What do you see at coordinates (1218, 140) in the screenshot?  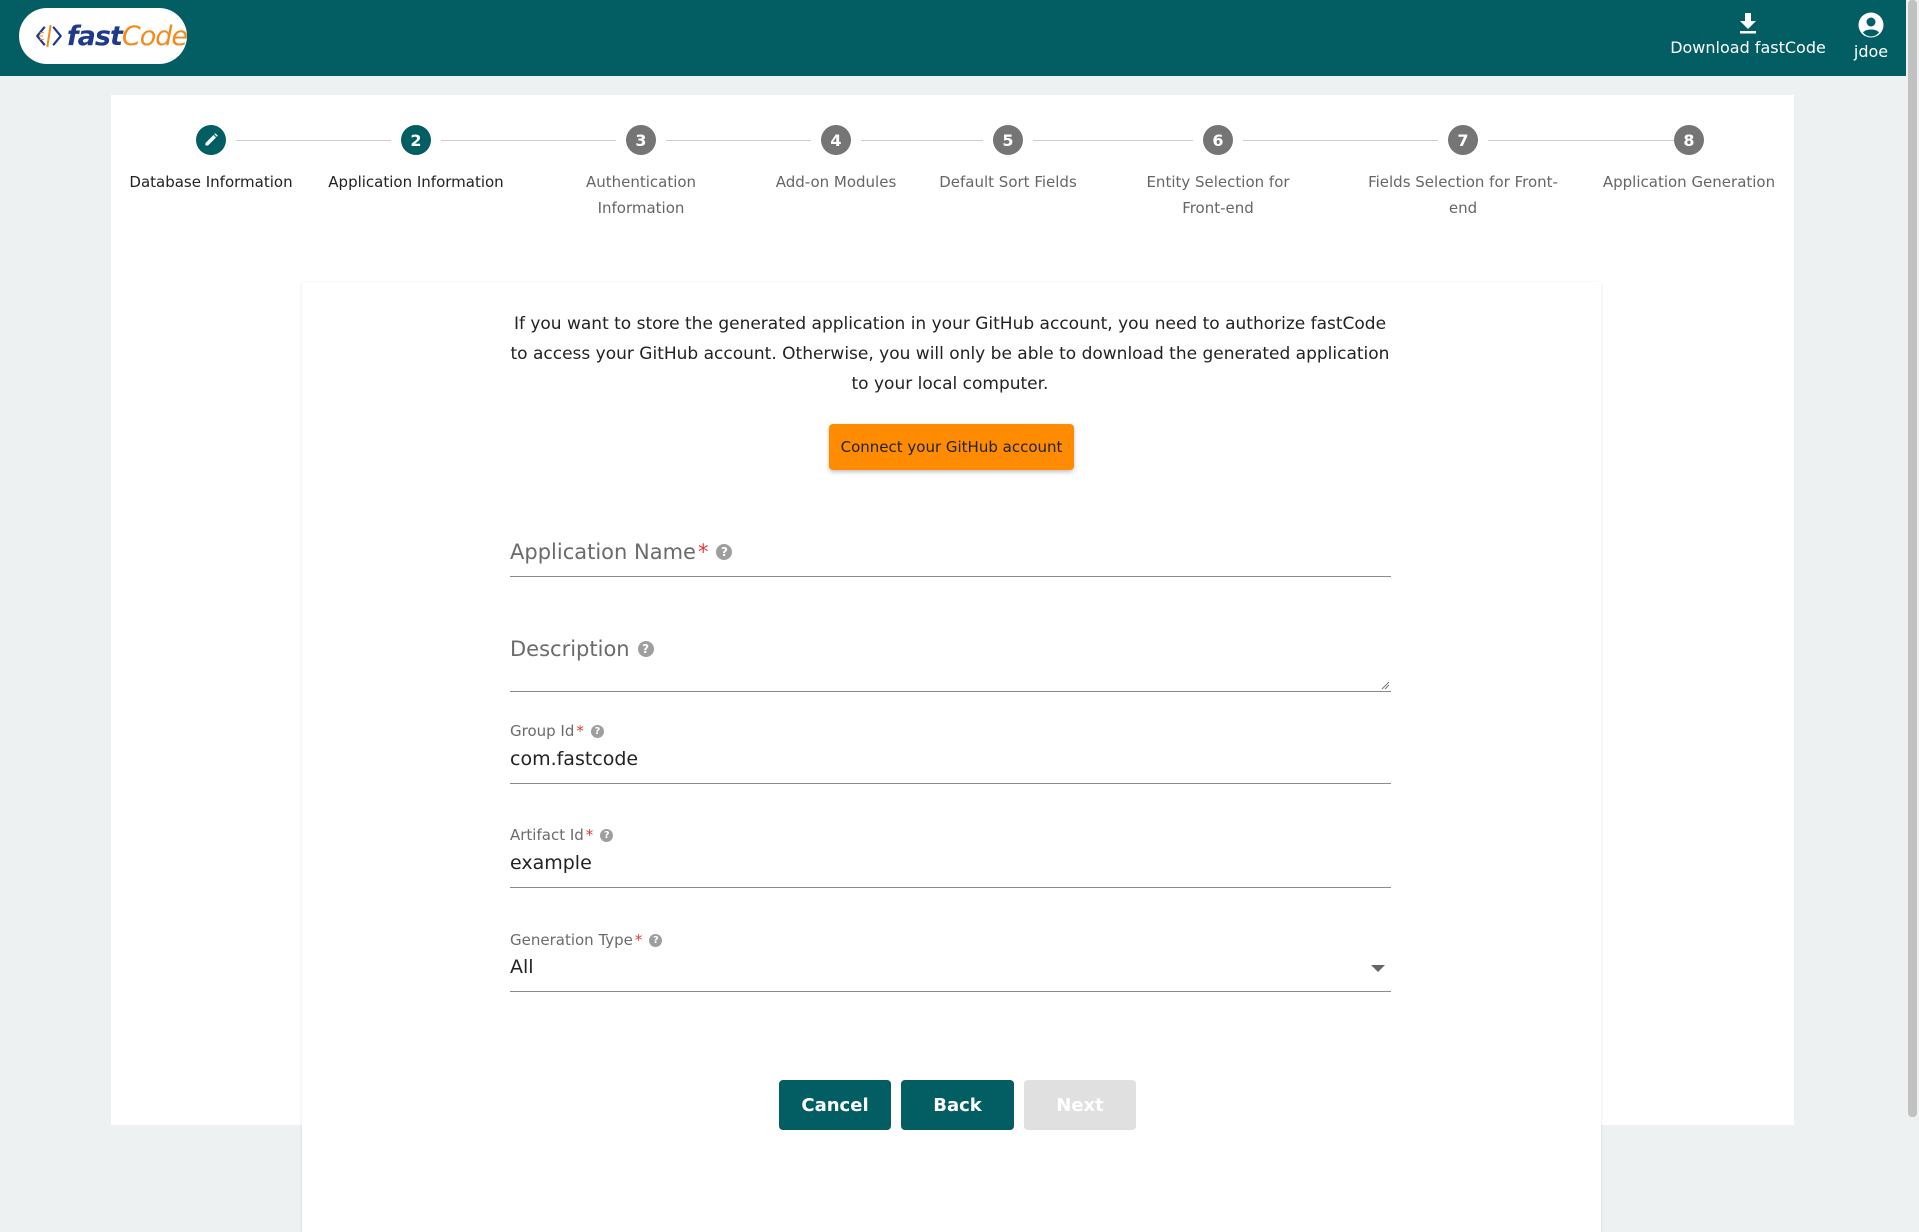 I see `step-6-indicator: 6` at bounding box center [1218, 140].